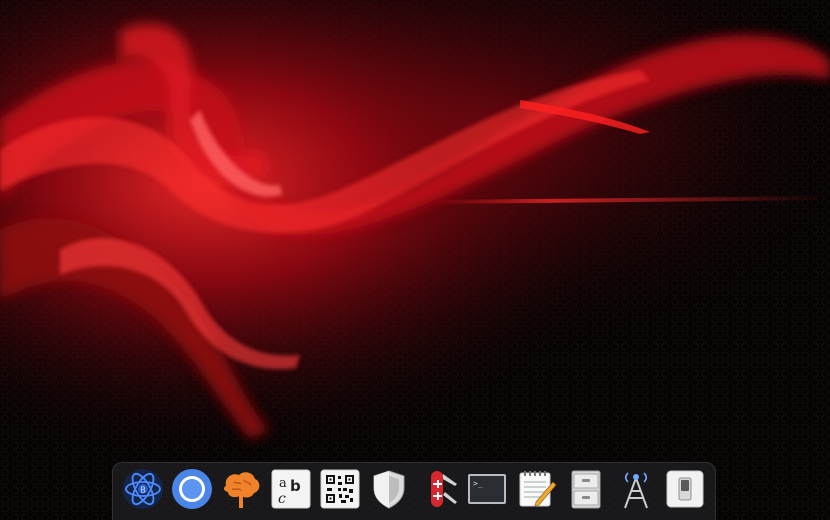  I want to click on brain-tree-icon, so click(241, 489).